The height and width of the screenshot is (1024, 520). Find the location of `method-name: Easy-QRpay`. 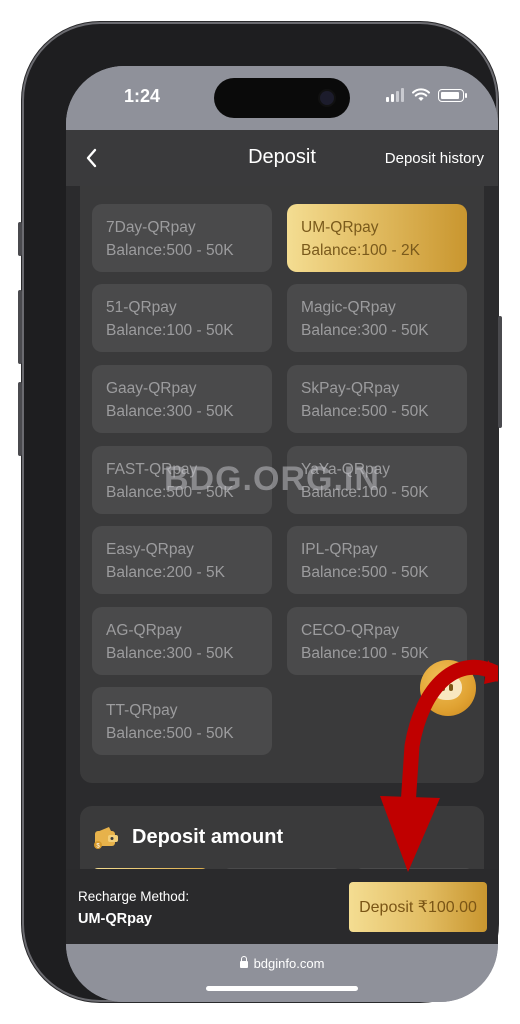

method-name: Easy-QRpay is located at coordinates (150, 549).